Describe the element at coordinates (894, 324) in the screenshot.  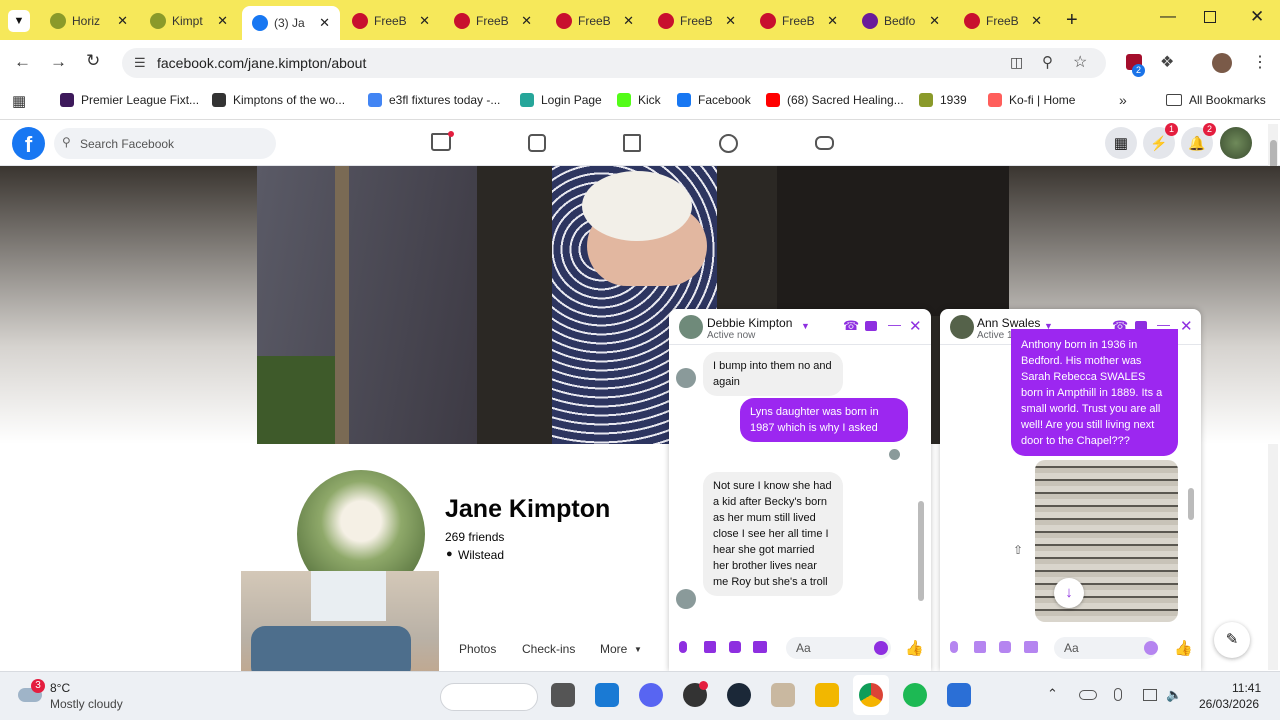
I see `minimize-chat-icon: —` at that location.